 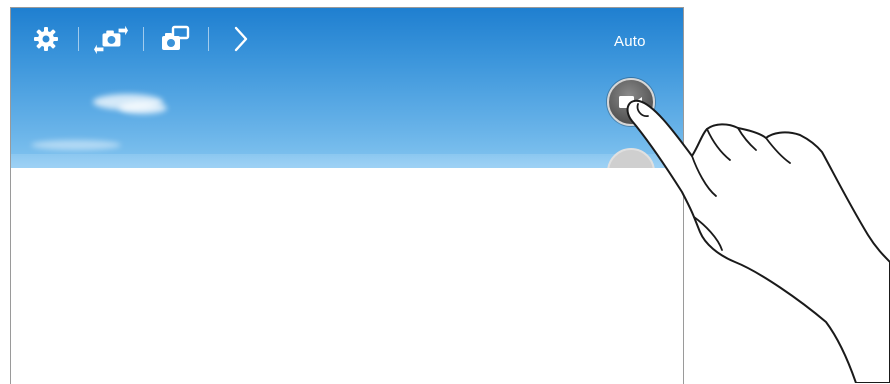 I want to click on video-record-icon, so click(x=630, y=102).